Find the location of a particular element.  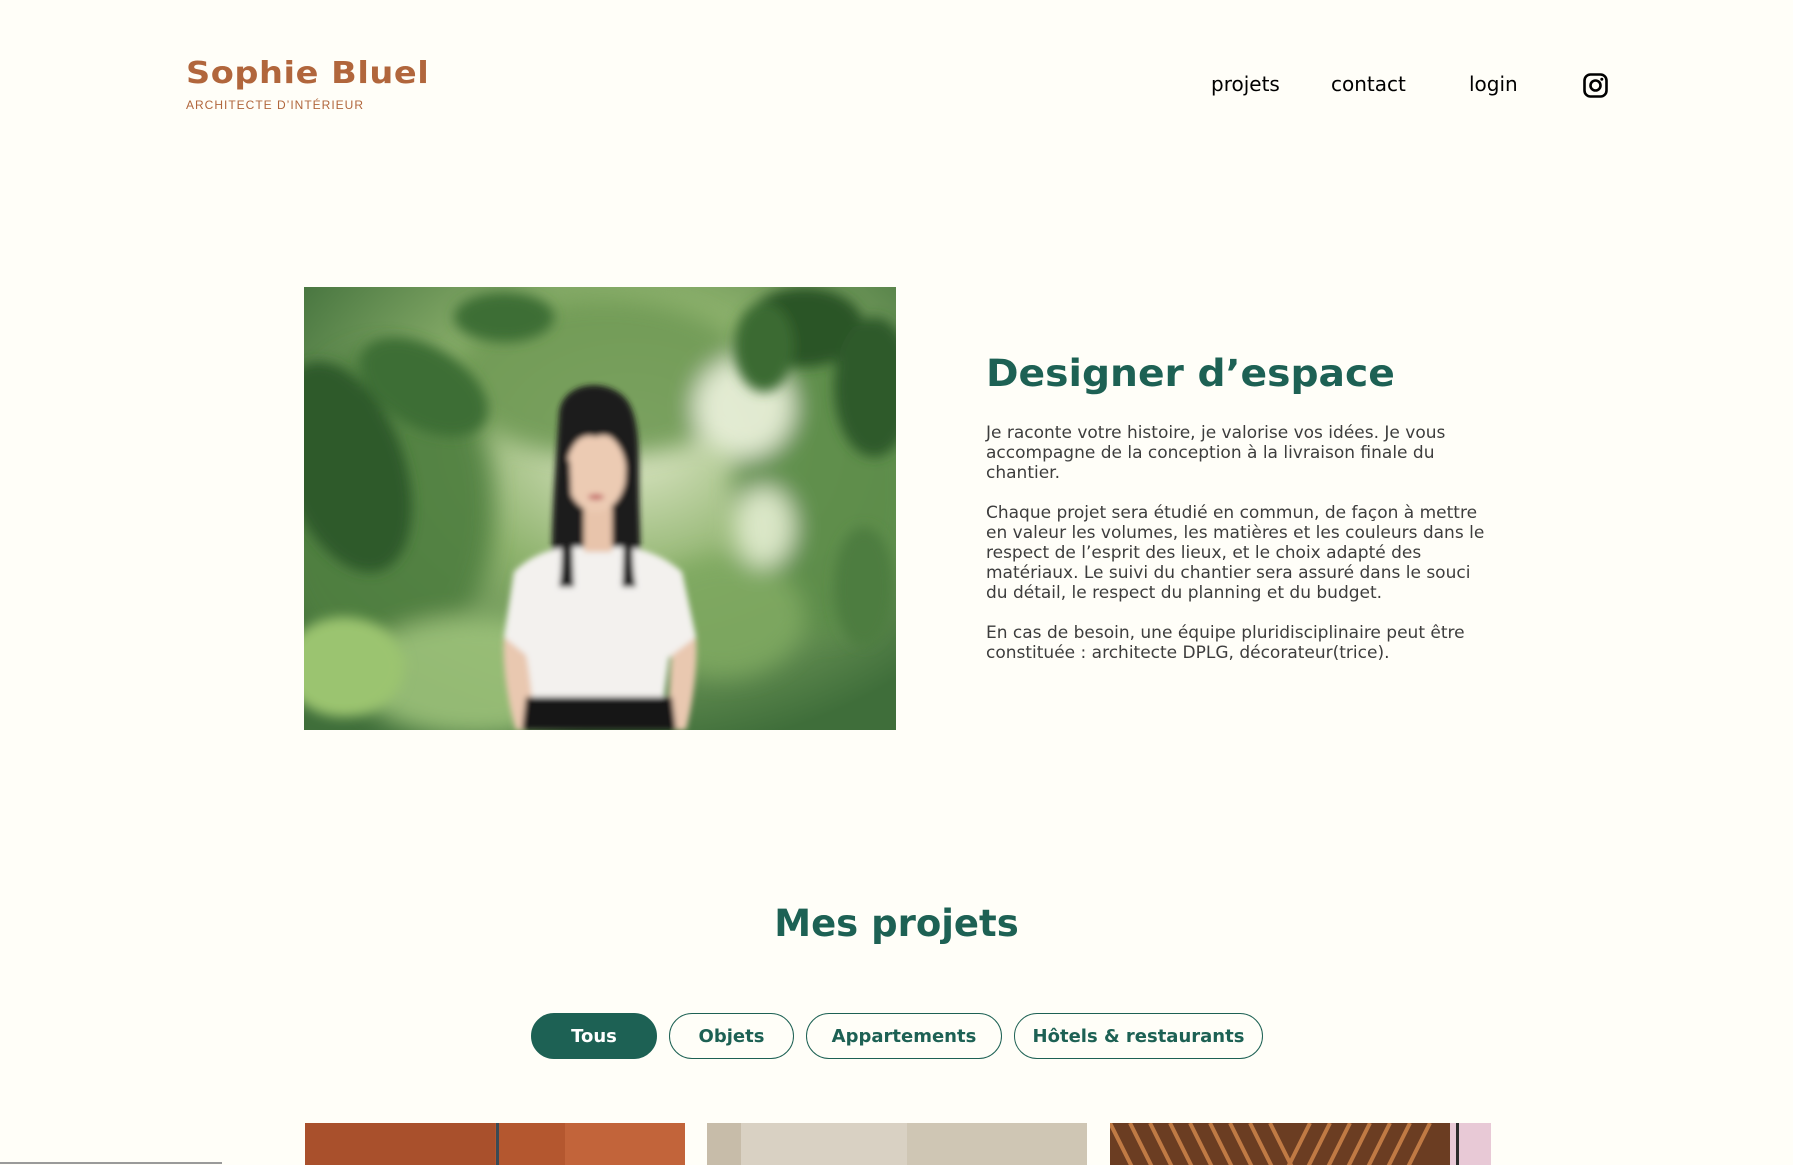

filter-button-appartements: Appartements is located at coordinates (904, 1036).